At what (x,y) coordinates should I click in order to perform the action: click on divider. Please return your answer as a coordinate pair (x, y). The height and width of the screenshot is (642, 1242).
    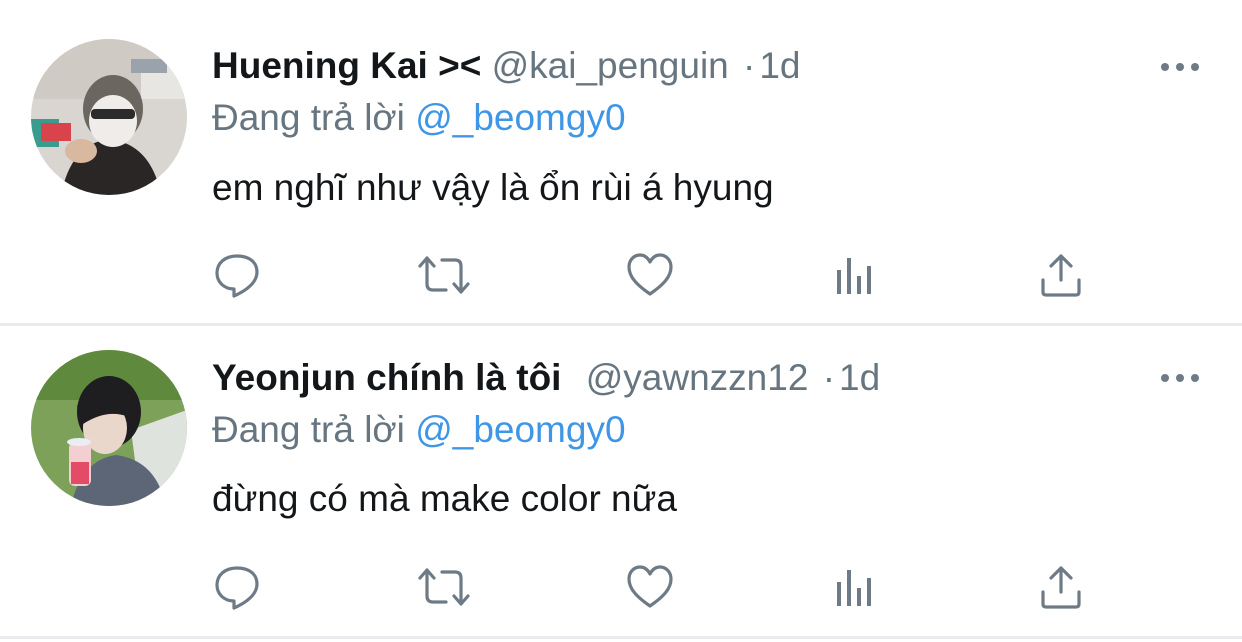
    Looking at the image, I should click on (621, 637).